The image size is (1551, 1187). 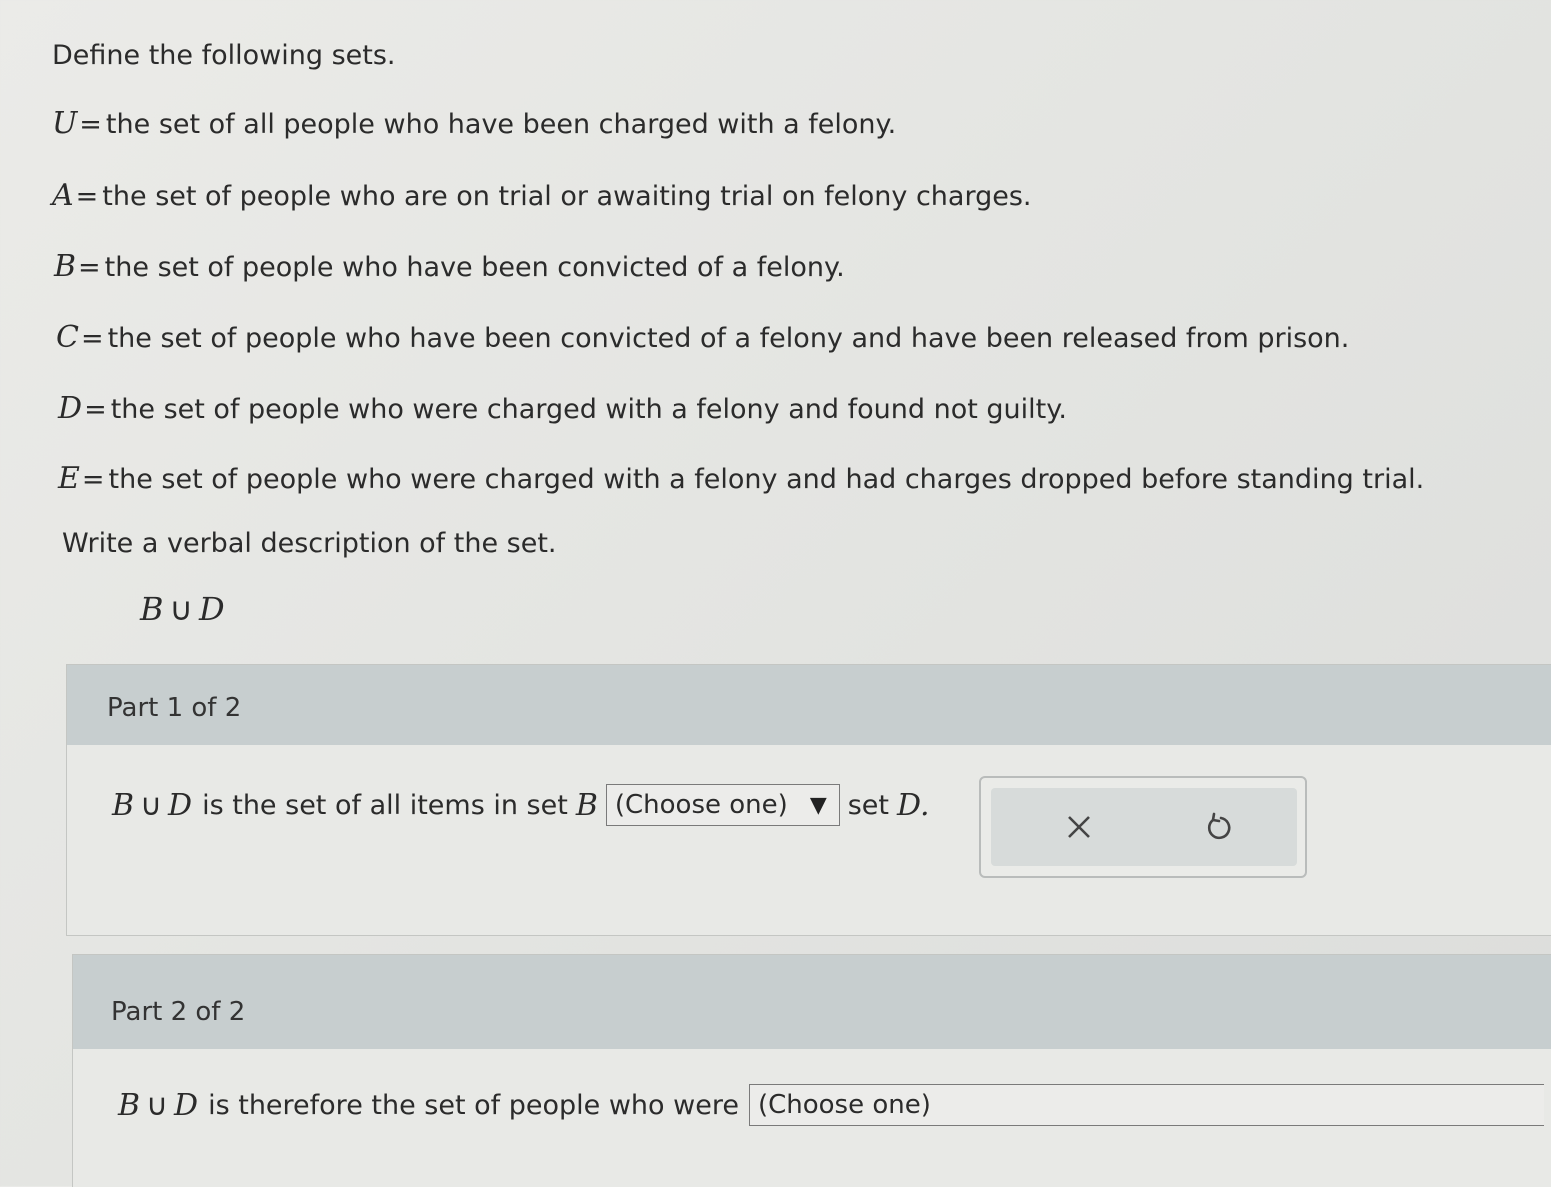 I want to click on set-variable: B, so click(x=65, y=266).